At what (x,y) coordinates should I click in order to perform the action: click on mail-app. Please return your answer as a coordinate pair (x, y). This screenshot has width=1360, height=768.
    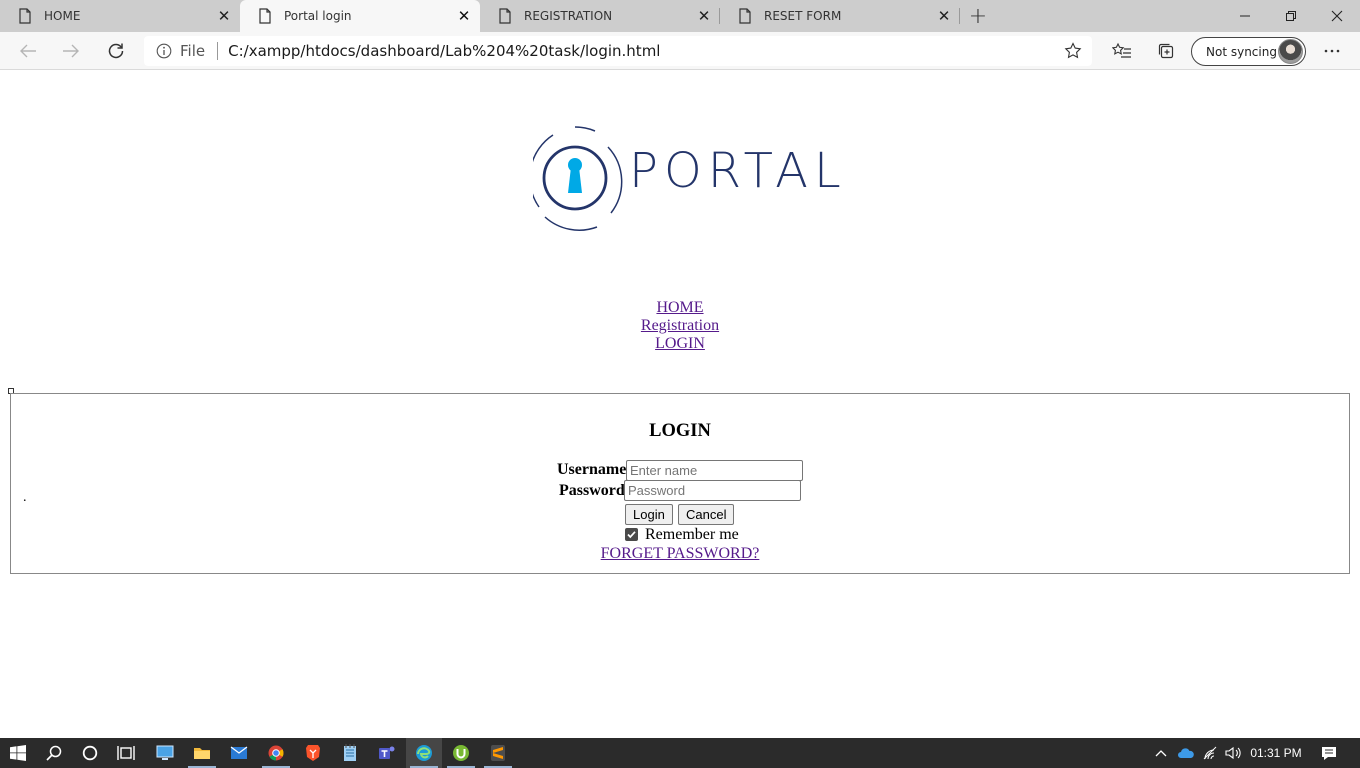
    Looking at the image, I should click on (239, 753).